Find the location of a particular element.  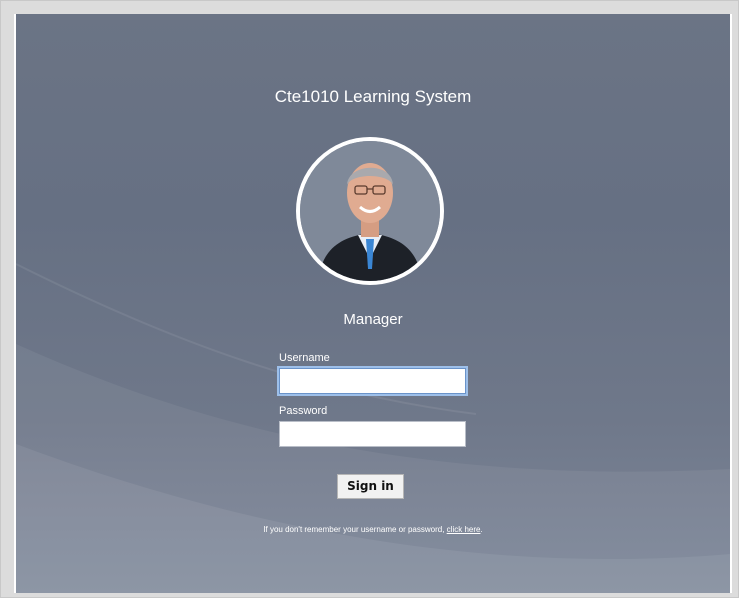

person-portrait-icon is located at coordinates (370, 211).